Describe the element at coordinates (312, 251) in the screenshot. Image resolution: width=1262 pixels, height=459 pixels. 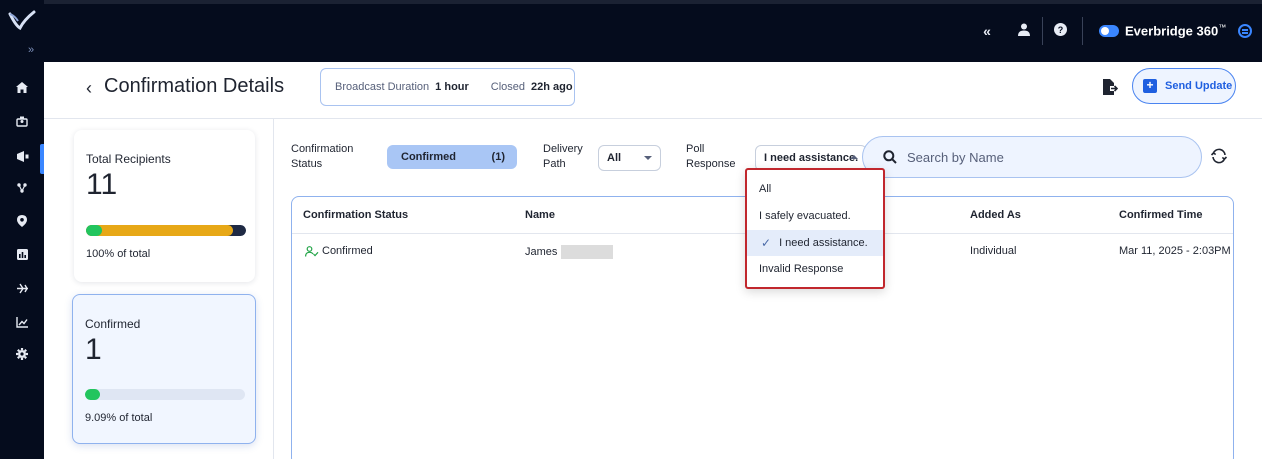
I see `user-check-icon` at that location.